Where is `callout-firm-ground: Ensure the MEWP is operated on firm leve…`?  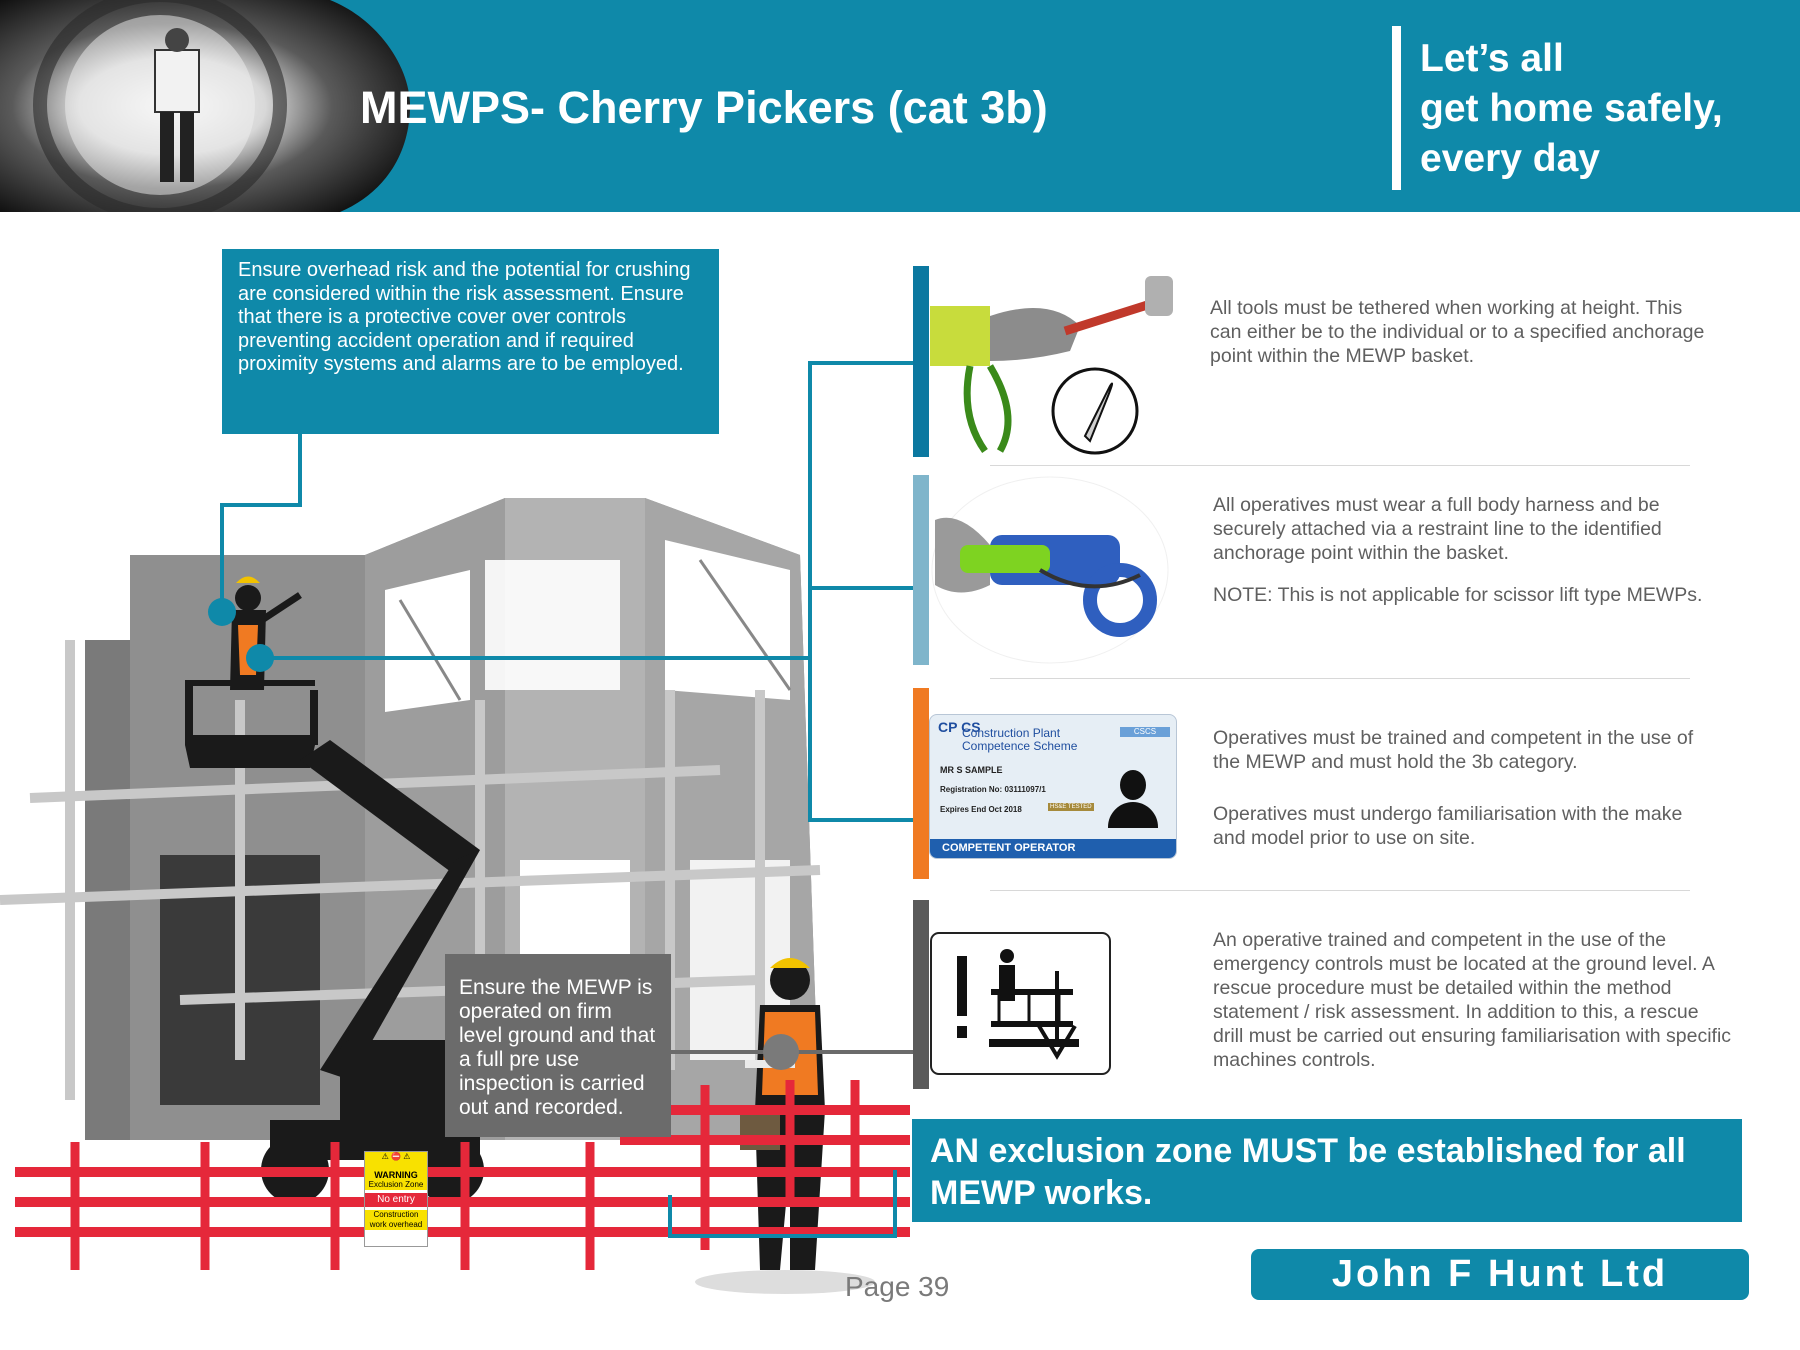
callout-firm-ground: Ensure the MEWP is operated on firm leve… is located at coordinates (558, 1045).